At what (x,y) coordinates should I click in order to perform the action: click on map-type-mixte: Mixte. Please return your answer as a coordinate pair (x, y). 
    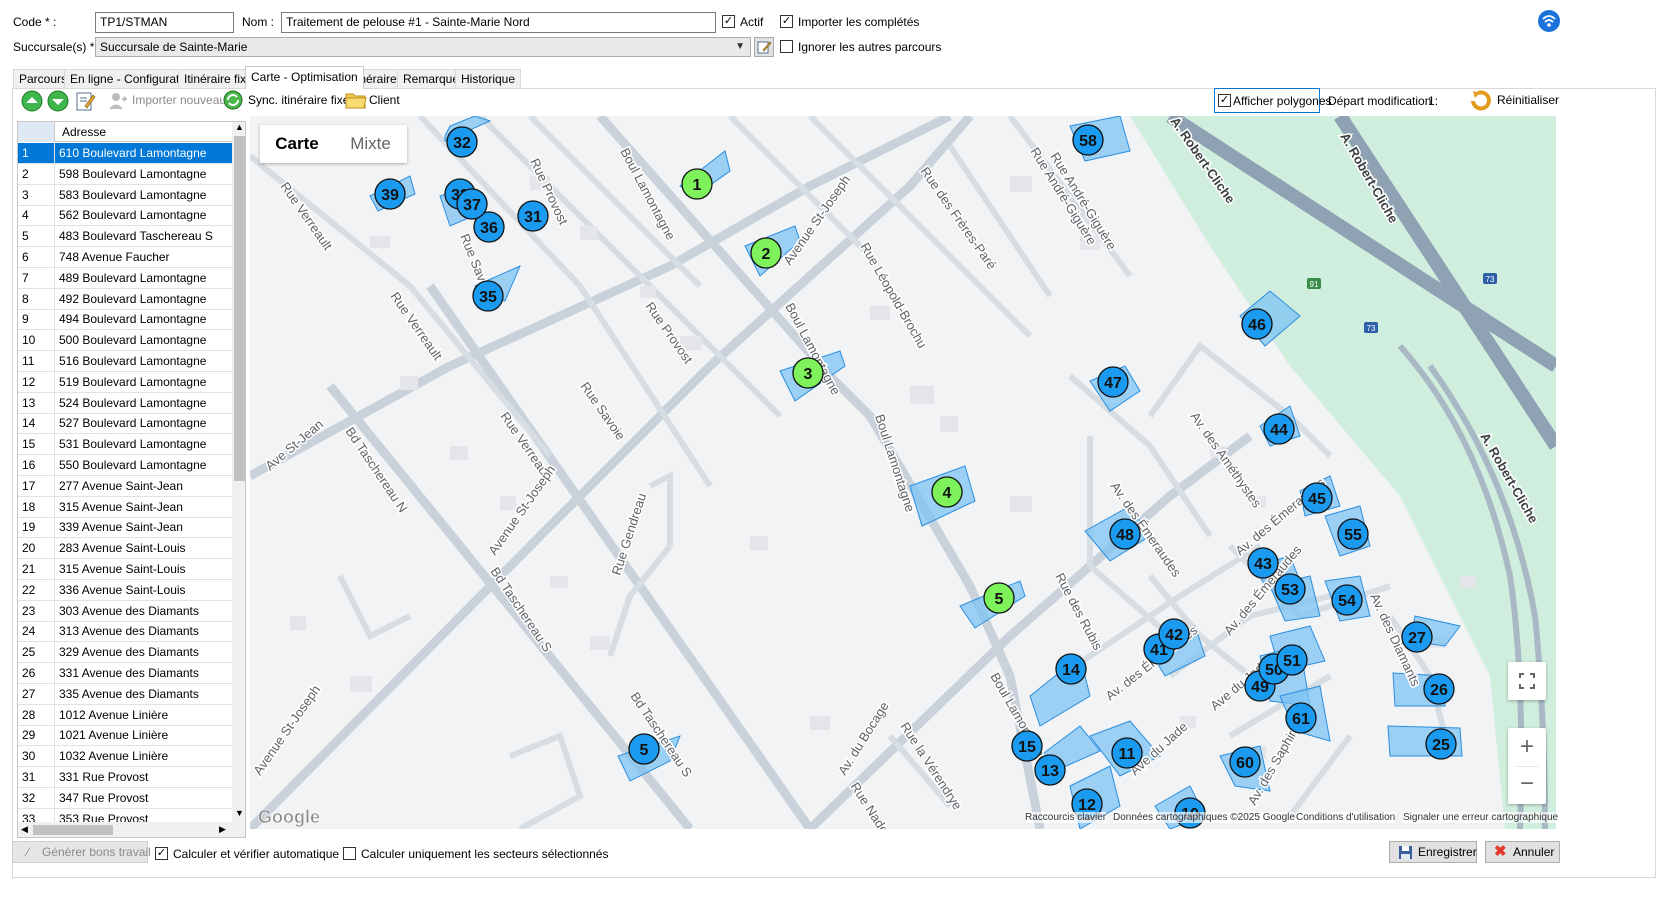
    Looking at the image, I should click on (370, 144).